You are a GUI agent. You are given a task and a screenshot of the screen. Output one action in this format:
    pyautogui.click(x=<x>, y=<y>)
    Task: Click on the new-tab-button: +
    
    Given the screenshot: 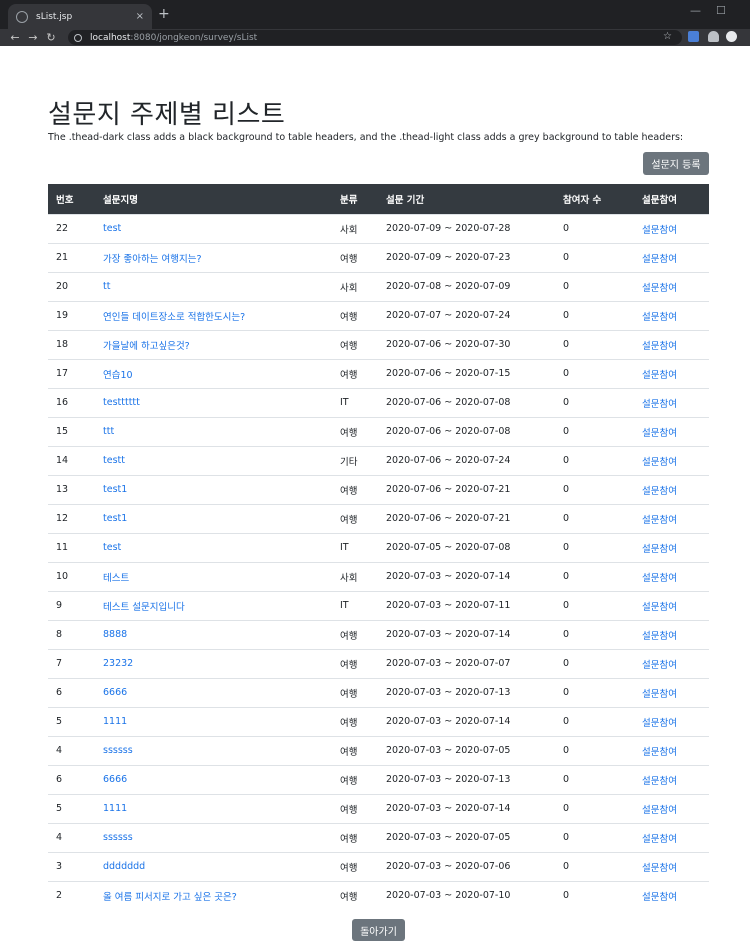 What is the action you would take?
    pyautogui.click(x=164, y=14)
    